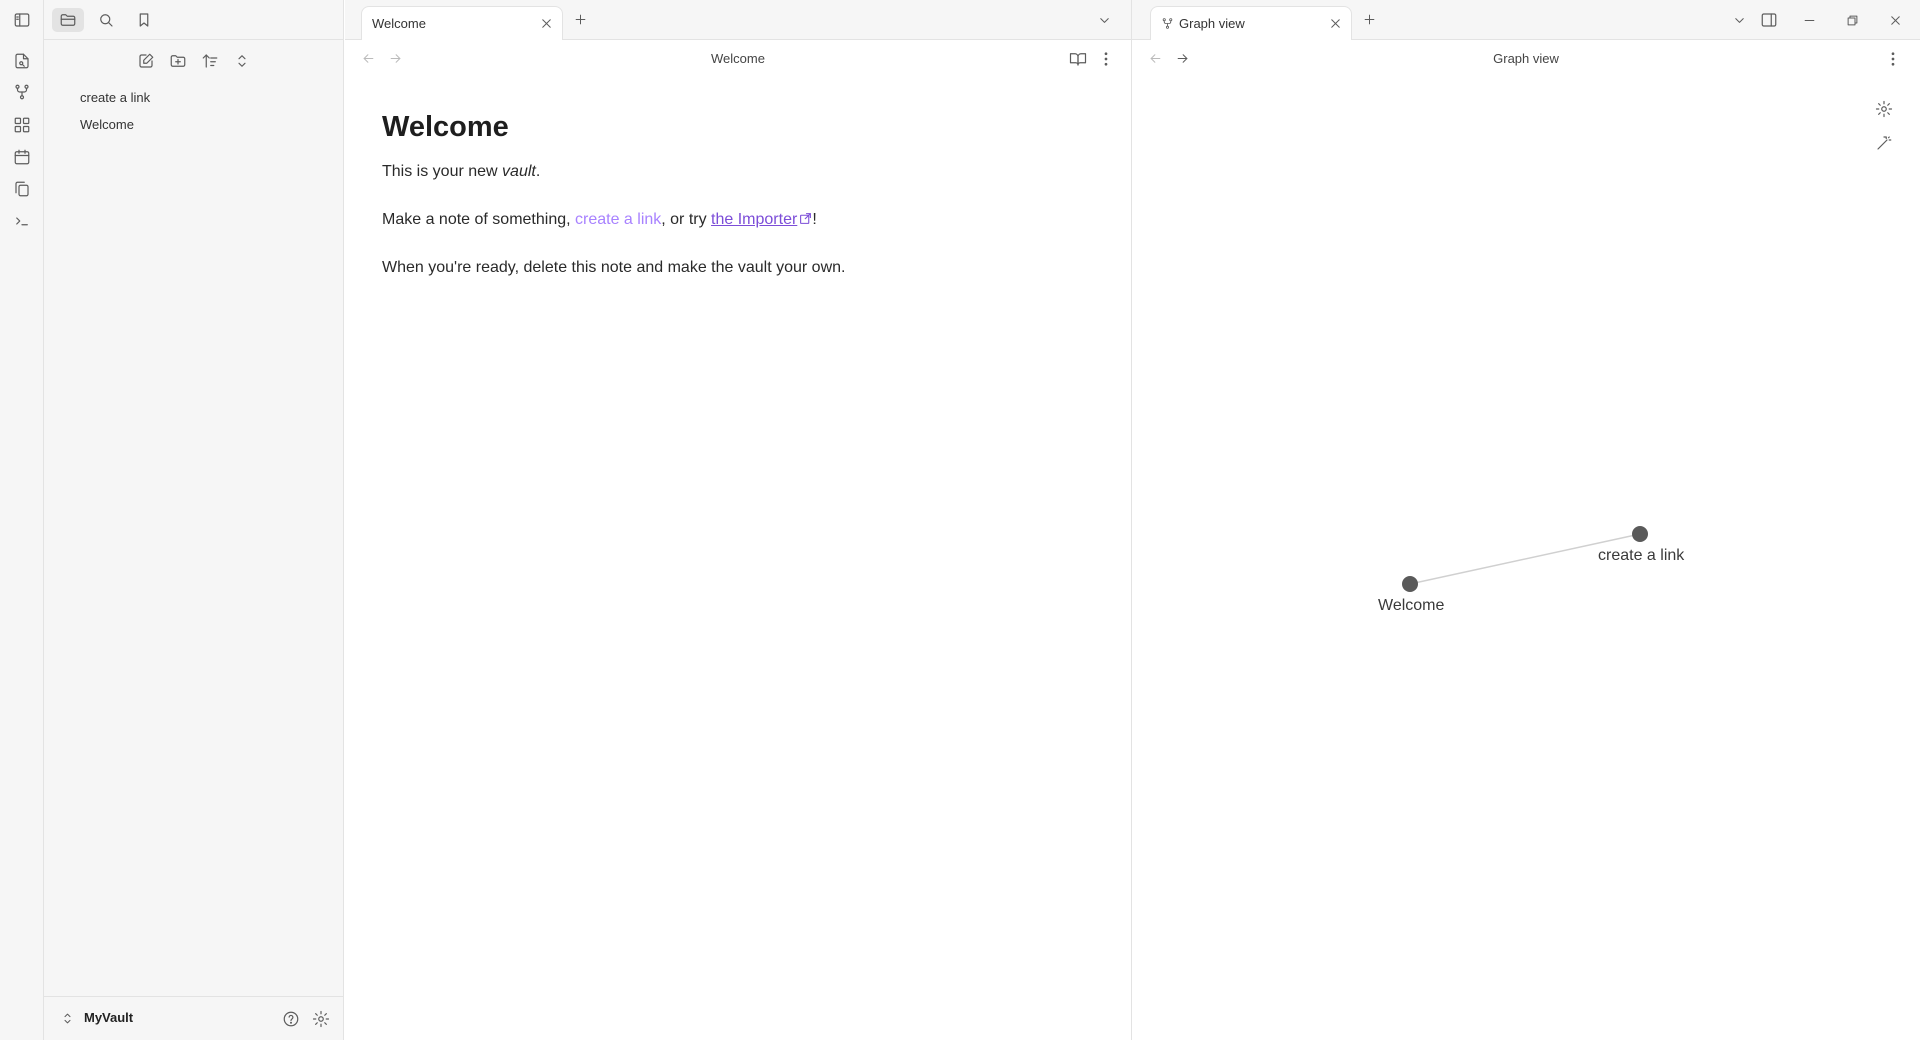  What do you see at coordinates (146, 61) in the screenshot?
I see `new-note-button` at bounding box center [146, 61].